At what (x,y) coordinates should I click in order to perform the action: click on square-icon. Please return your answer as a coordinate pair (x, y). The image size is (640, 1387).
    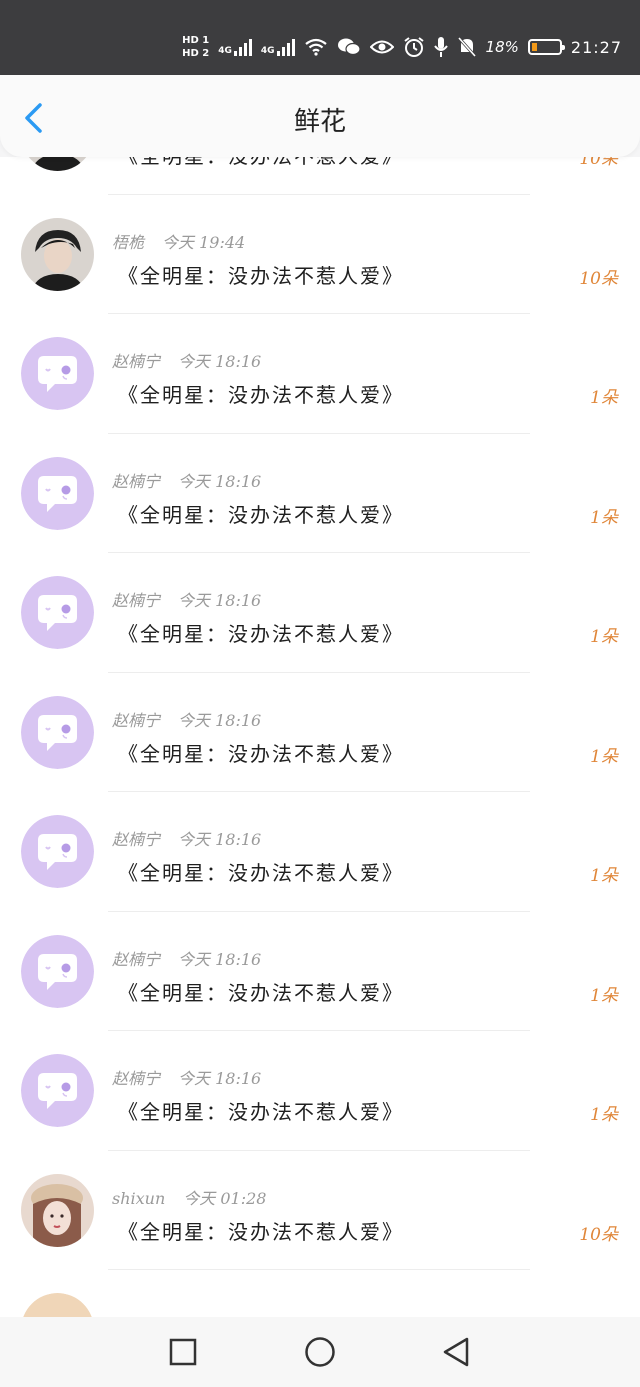
    Looking at the image, I should click on (183, 1352).